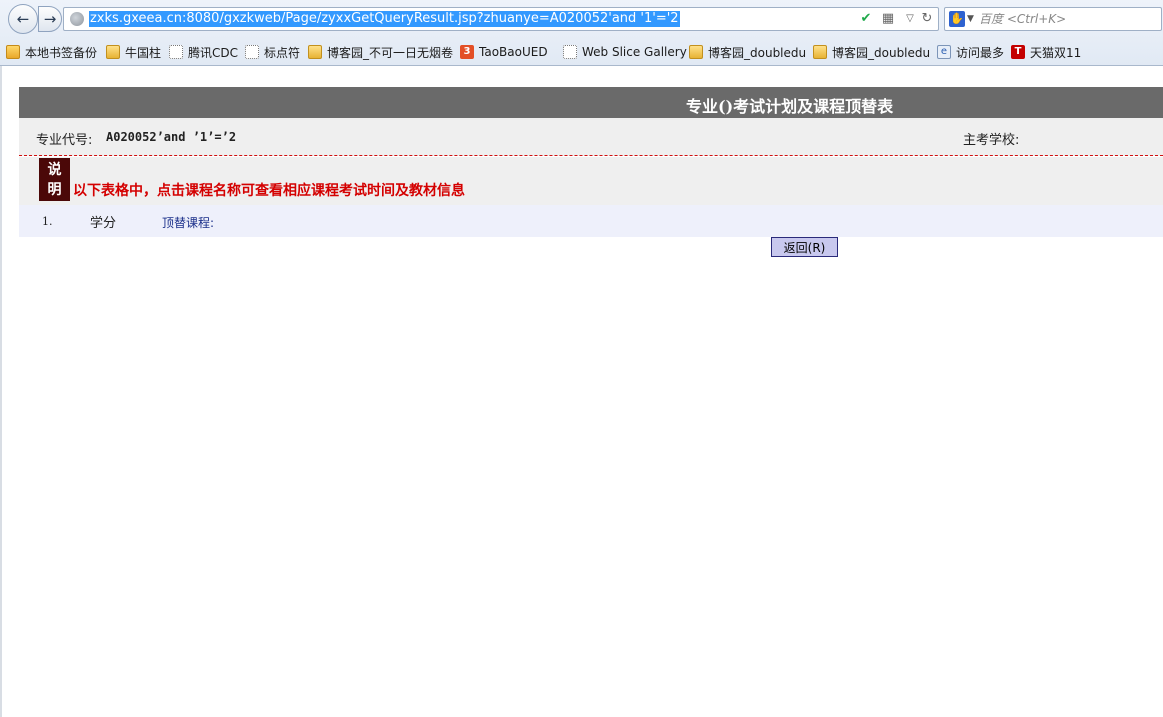  What do you see at coordinates (282, 52) in the screenshot?
I see `bookmark-label: 标点符` at bounding box center [282, 52].